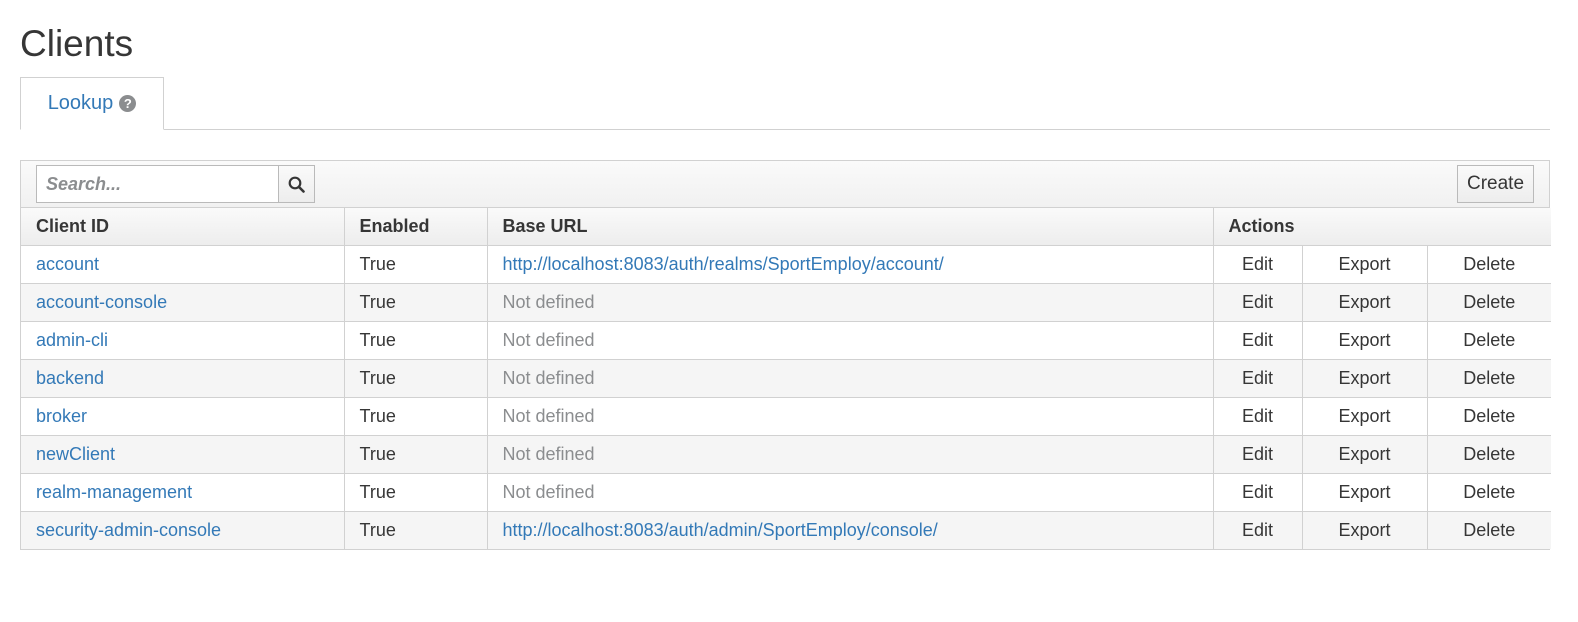  Describe the element at coordinates (183, 378) in the screenshot. I see `client-id-link: backend` at that location.